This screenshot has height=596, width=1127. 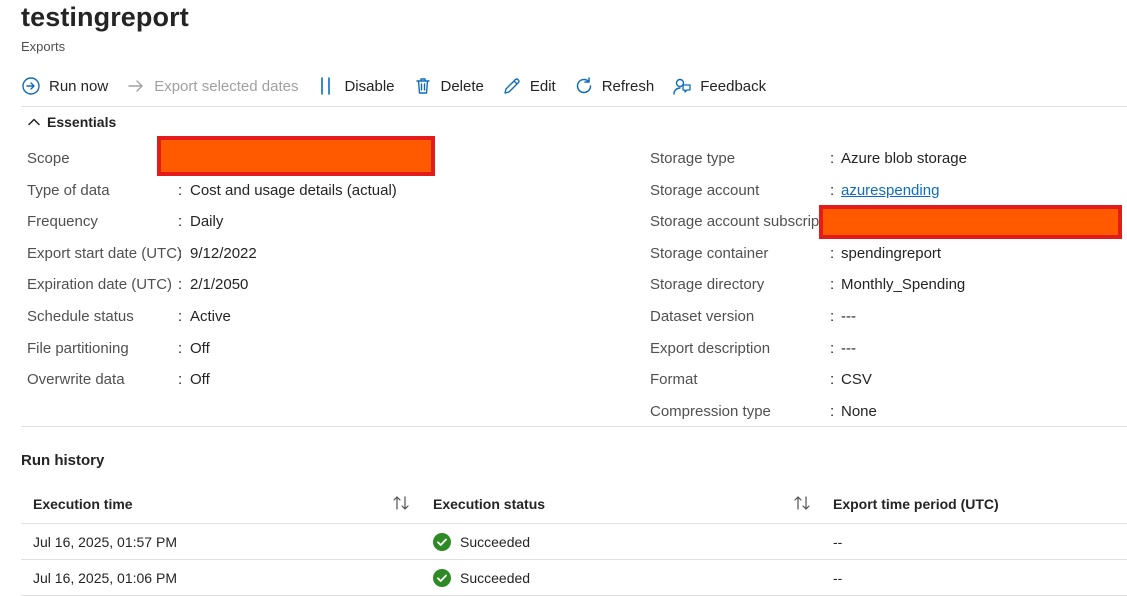 I want to click on page-title: testingreport, so click(x=105, y=17).